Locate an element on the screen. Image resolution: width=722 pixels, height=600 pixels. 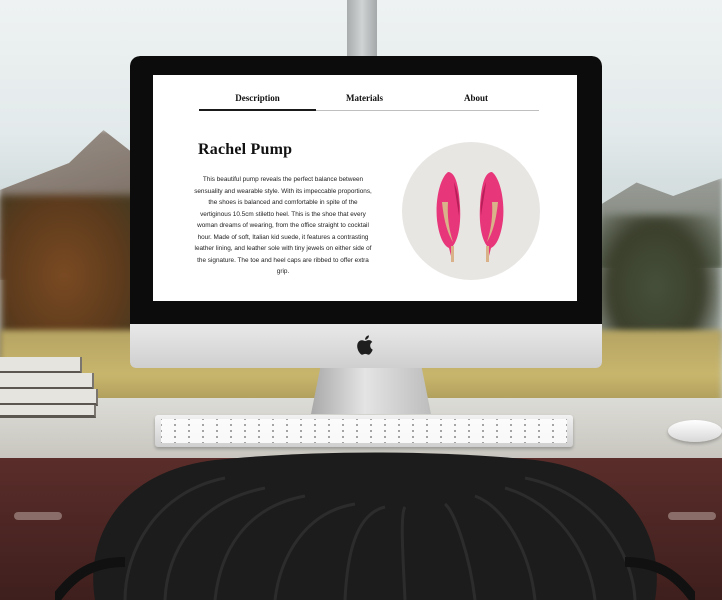
mouse is located at coordinates (695, 431).